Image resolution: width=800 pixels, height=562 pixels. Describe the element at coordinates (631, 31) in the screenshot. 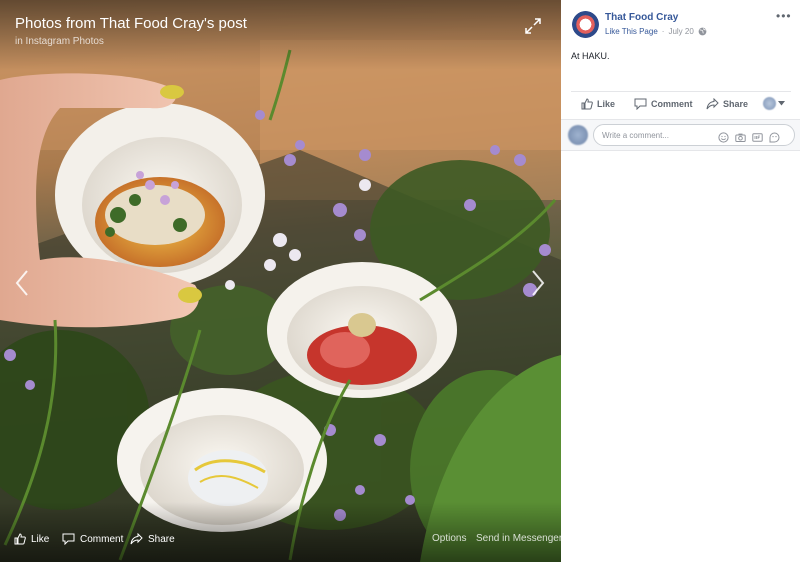

I see `like-page-link: Like This Page` at that location.